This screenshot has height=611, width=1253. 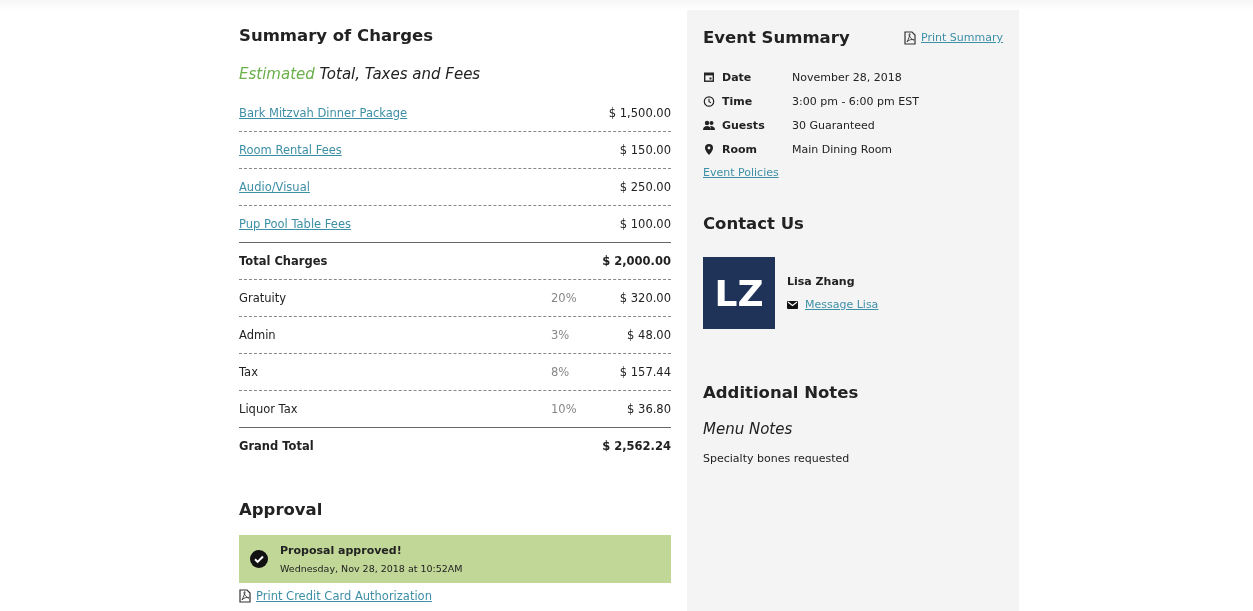 What do you see at coordinates (644, 150) in the screenshot?
I see `charge-amount: $ 150.00` at bounding box center [644, 150].